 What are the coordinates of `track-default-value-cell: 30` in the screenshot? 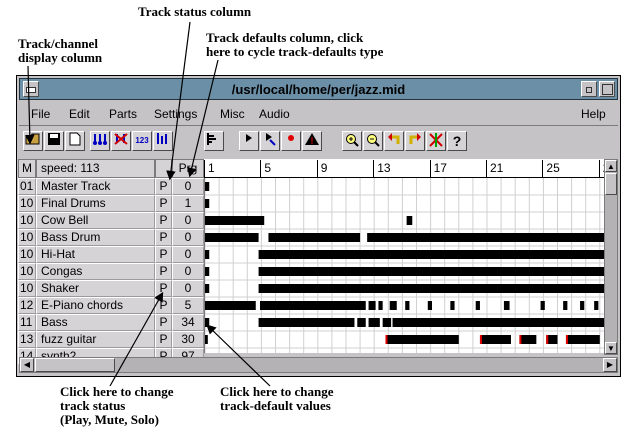 It's located at (188, 339).